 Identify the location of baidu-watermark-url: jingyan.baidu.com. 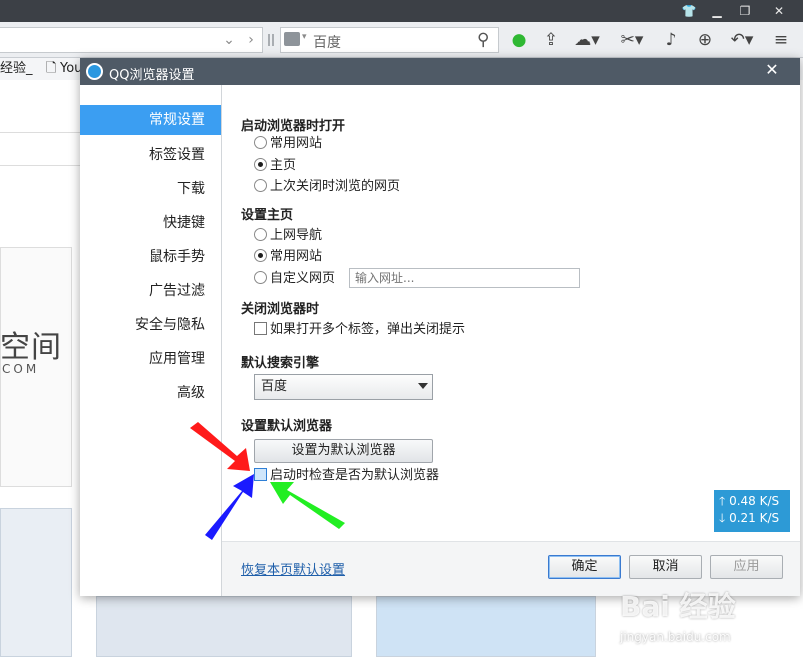
(675, 637).